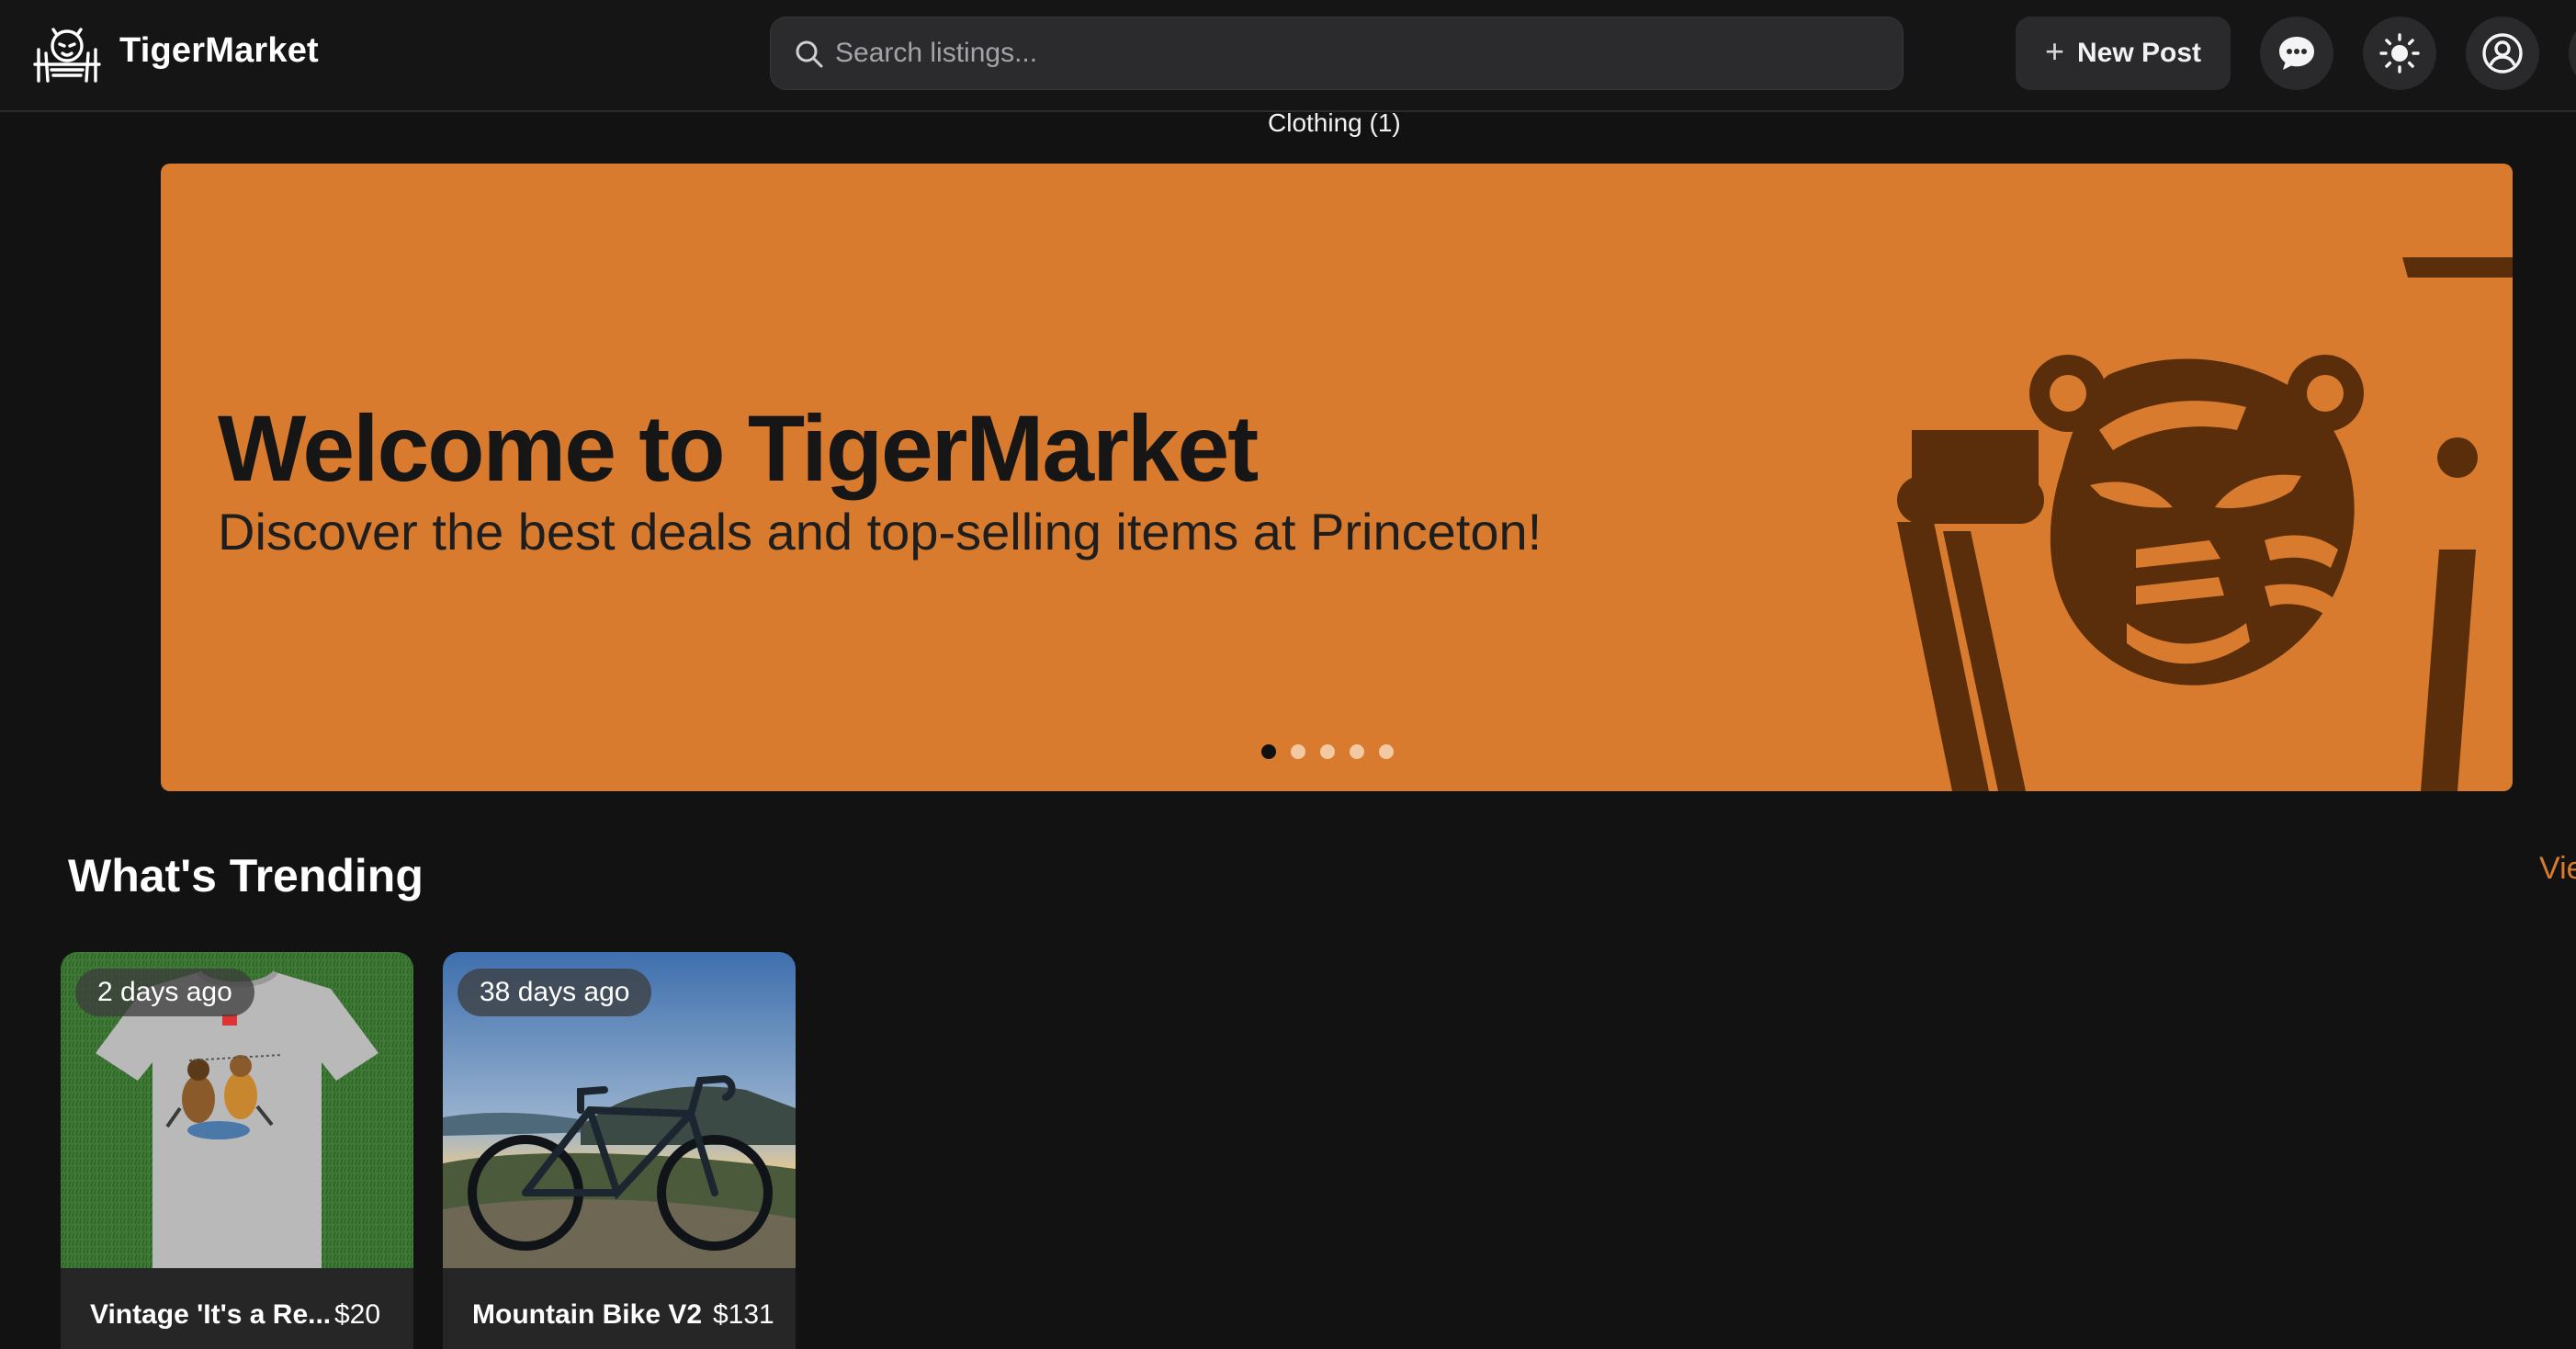  I want to click on listing-title: Mountain Bike V2, so click(587, 1315).